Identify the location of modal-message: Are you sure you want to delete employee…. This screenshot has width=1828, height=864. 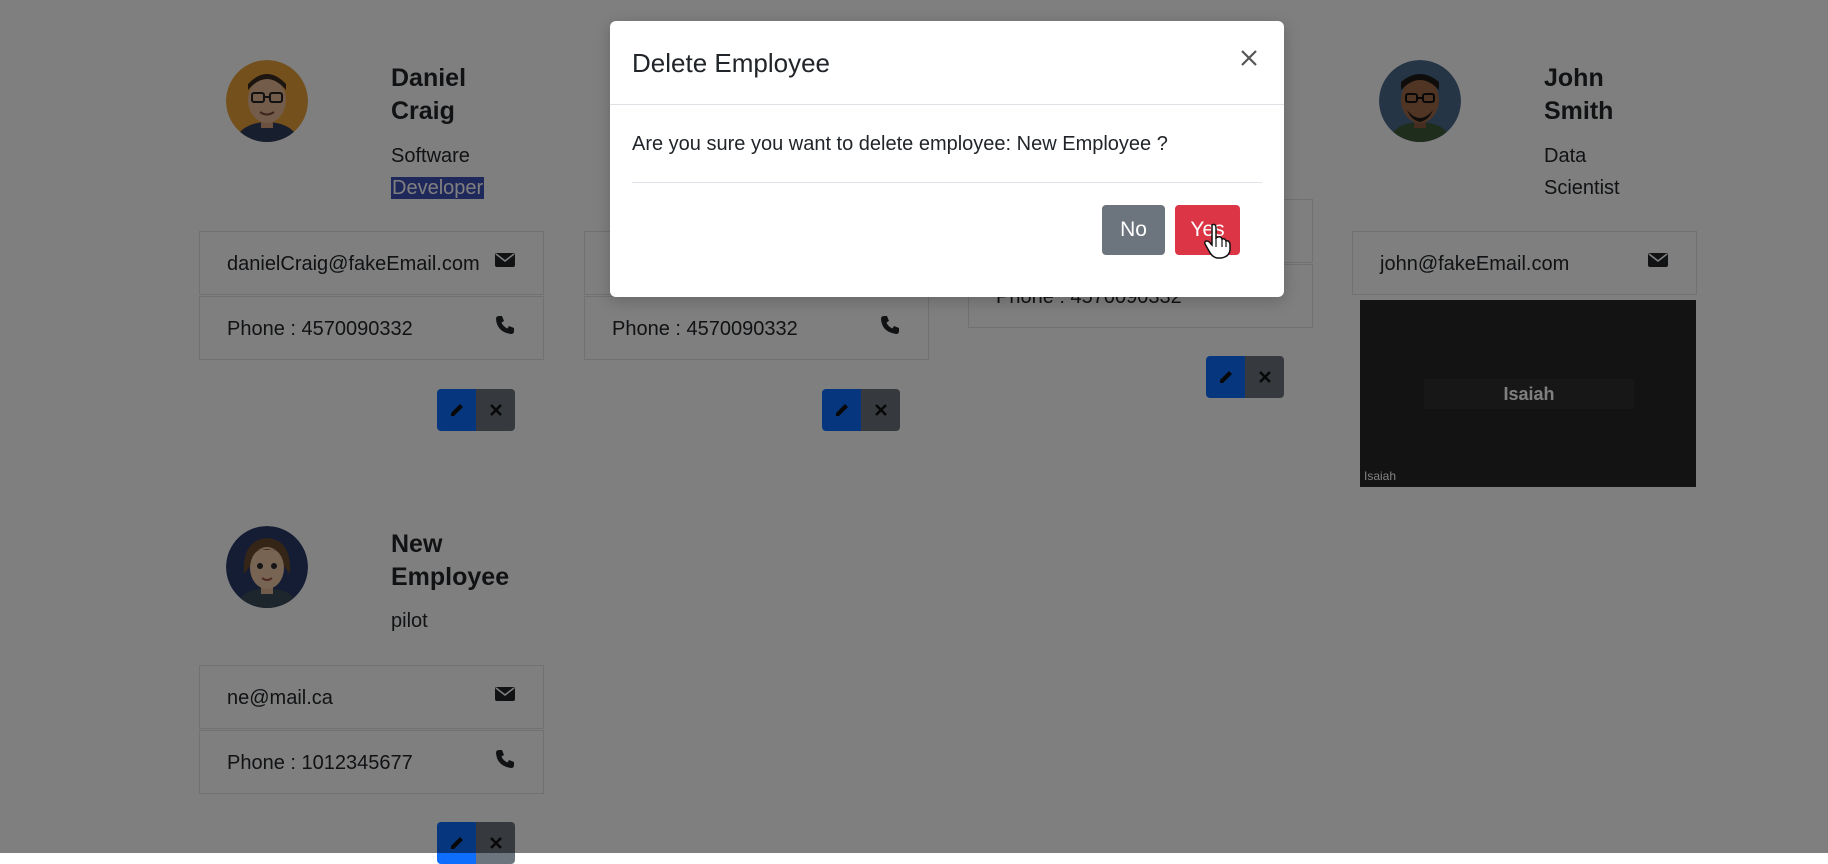
(900, 144).